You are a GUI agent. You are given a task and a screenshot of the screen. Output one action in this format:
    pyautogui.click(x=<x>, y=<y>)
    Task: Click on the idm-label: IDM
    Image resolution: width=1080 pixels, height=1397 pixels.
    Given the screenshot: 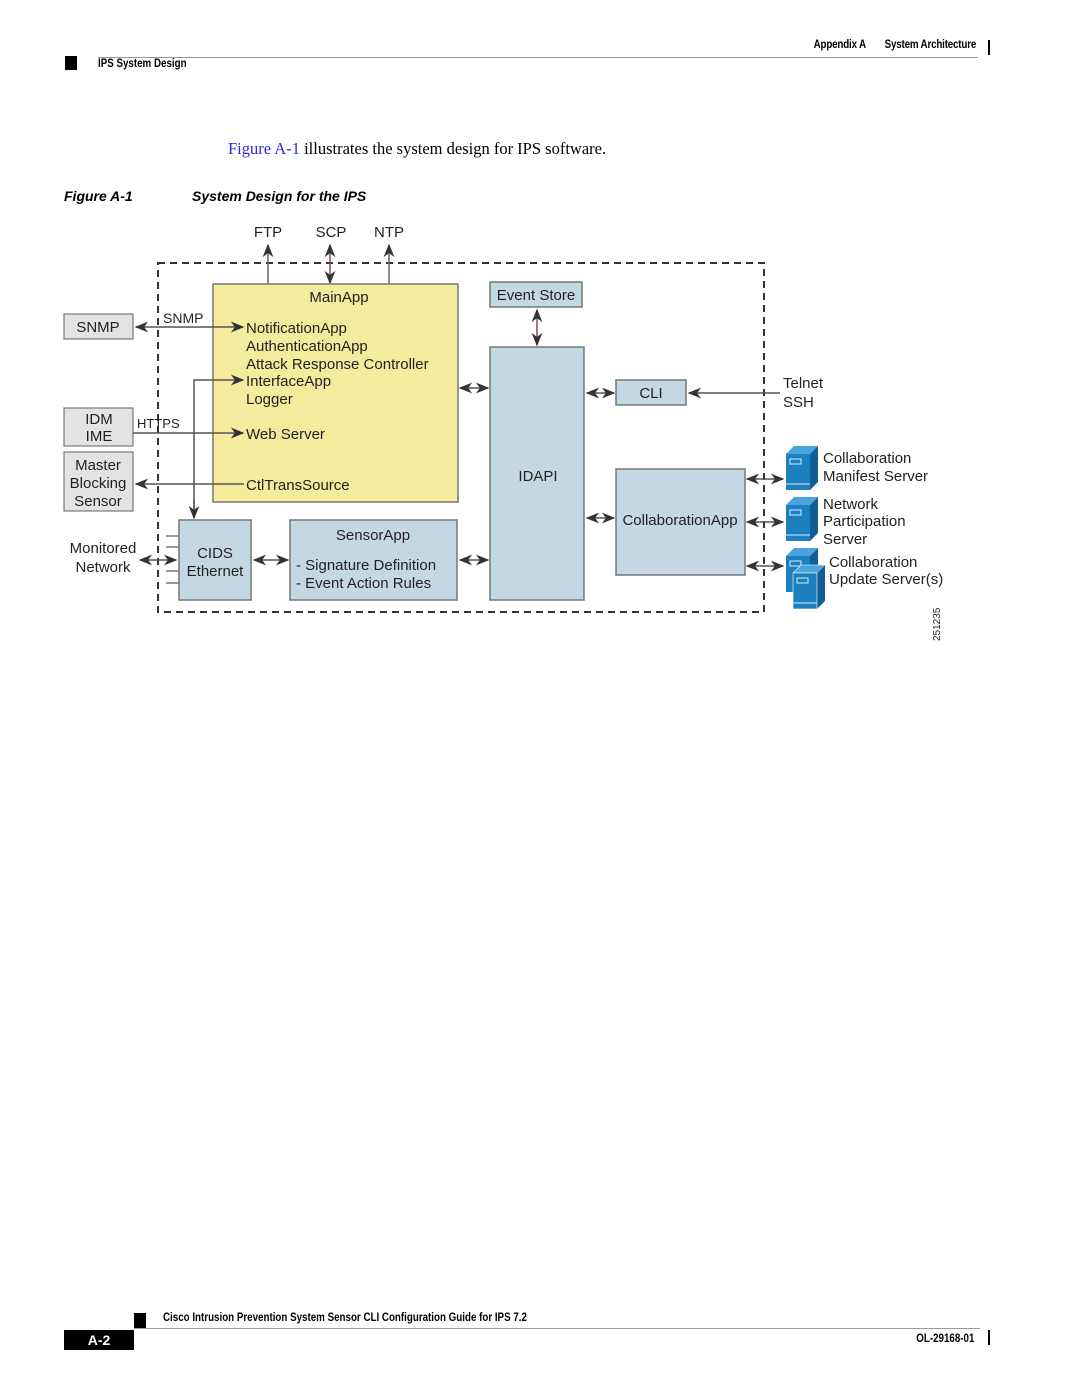 What is the action you would take?
    pyautogui.click(x=99, y=419)
    